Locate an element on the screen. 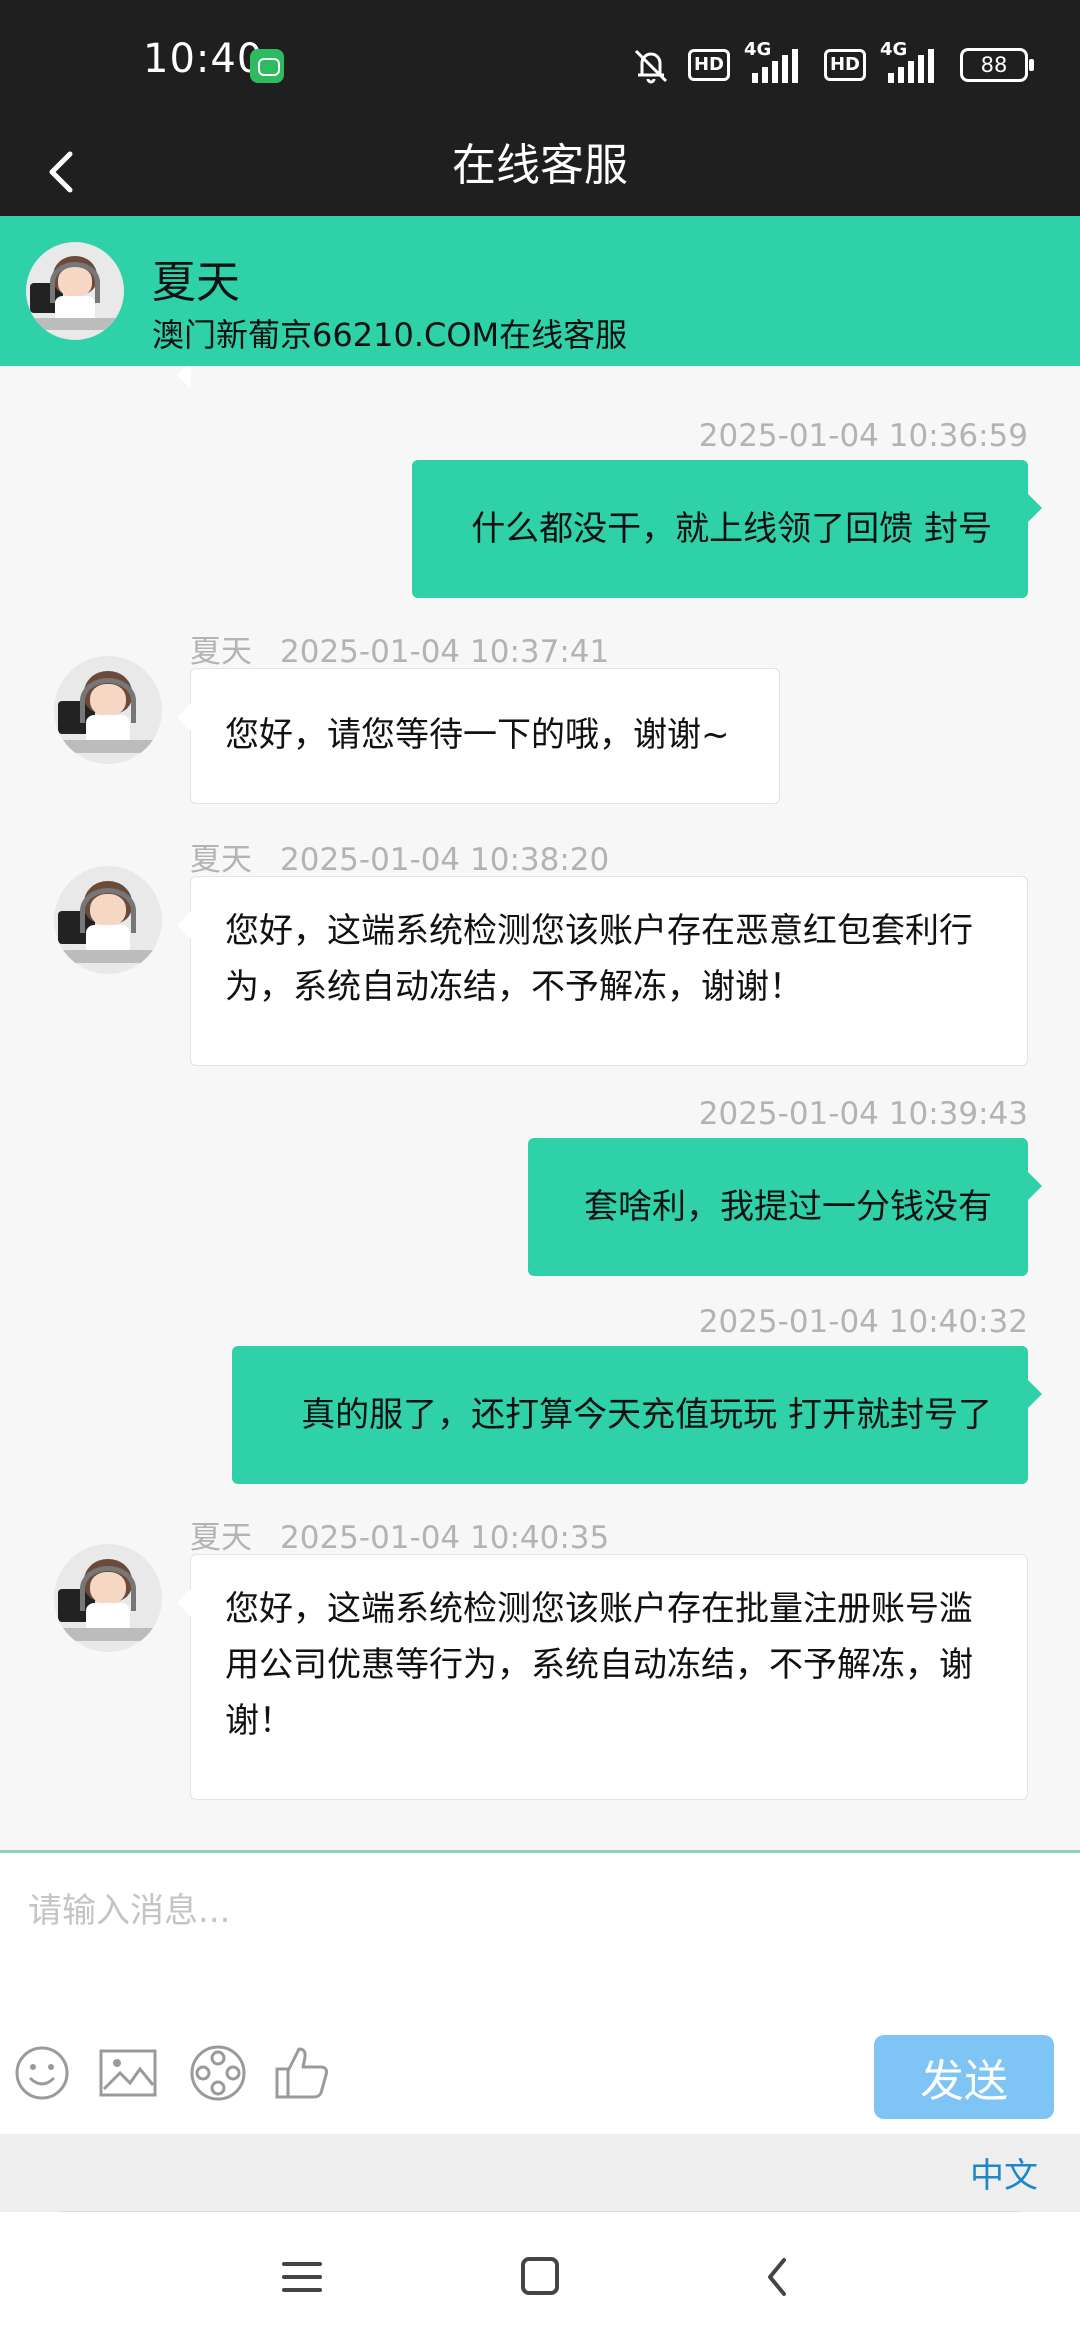 This screenshot has width=1080, height=2340. message-text: 您好，请您等待一下的哦，谢谢~ is located at coordinates (477, 735).